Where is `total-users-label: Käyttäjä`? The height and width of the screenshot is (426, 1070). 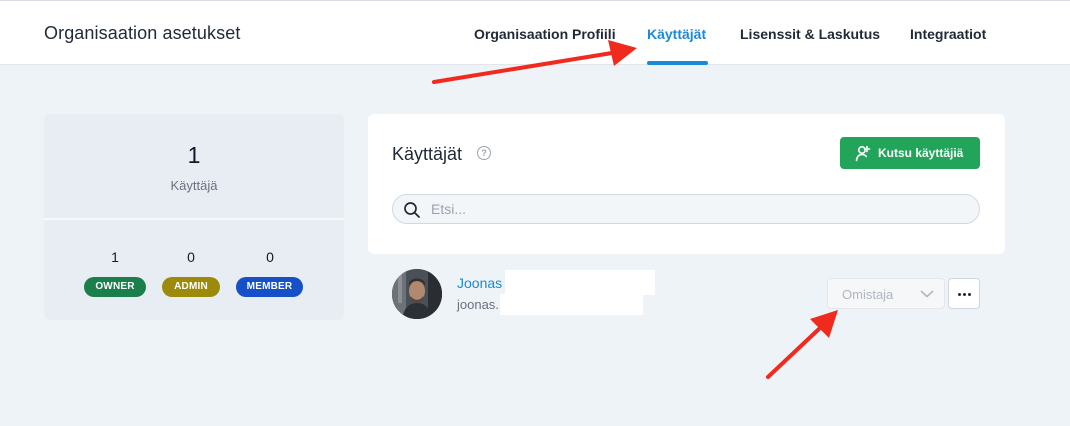 total-users-label: Käyttäjä is located at coordinates (194, 185).